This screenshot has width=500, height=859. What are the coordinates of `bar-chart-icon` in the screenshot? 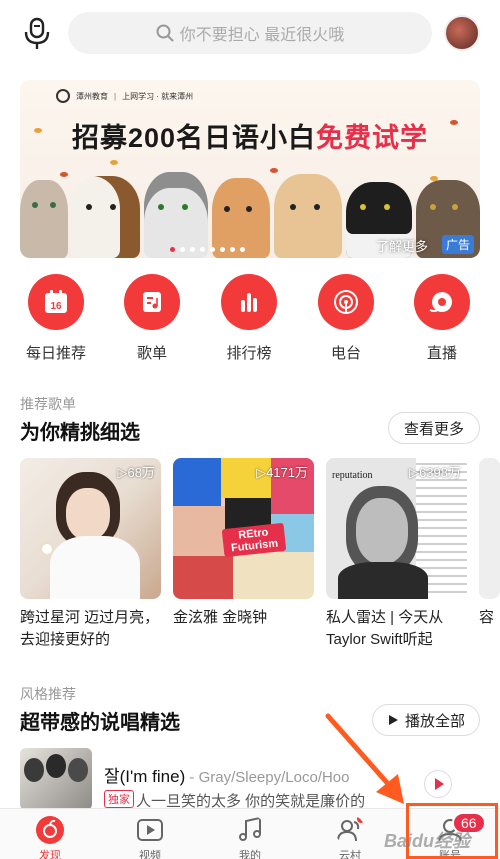 It's located at (249, 302).